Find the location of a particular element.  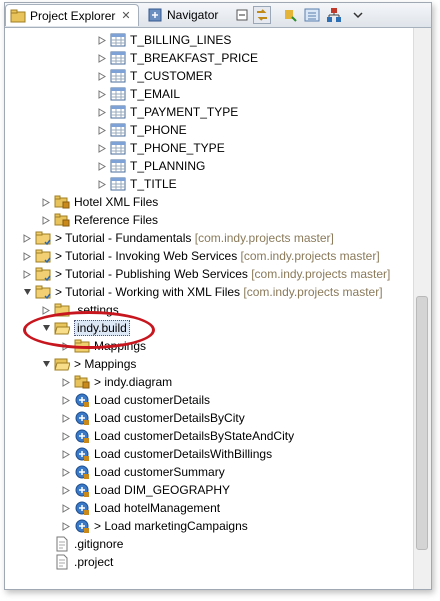

tab-project-explorer: Project Explorer ✕ is located at coordinates (72, 15).